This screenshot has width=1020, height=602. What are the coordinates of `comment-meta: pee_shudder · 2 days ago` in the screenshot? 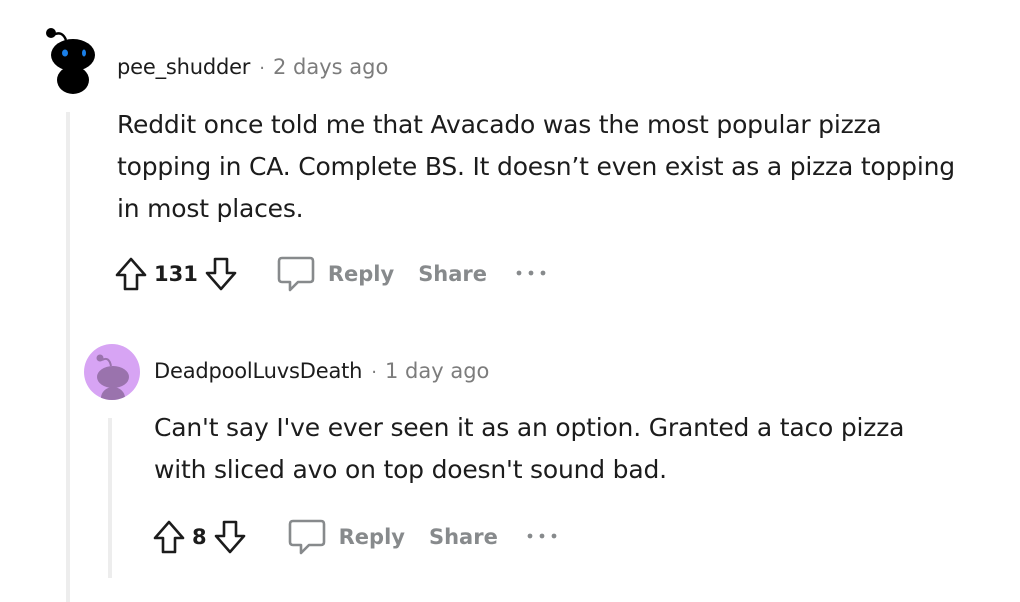 It's located at (252, 67).